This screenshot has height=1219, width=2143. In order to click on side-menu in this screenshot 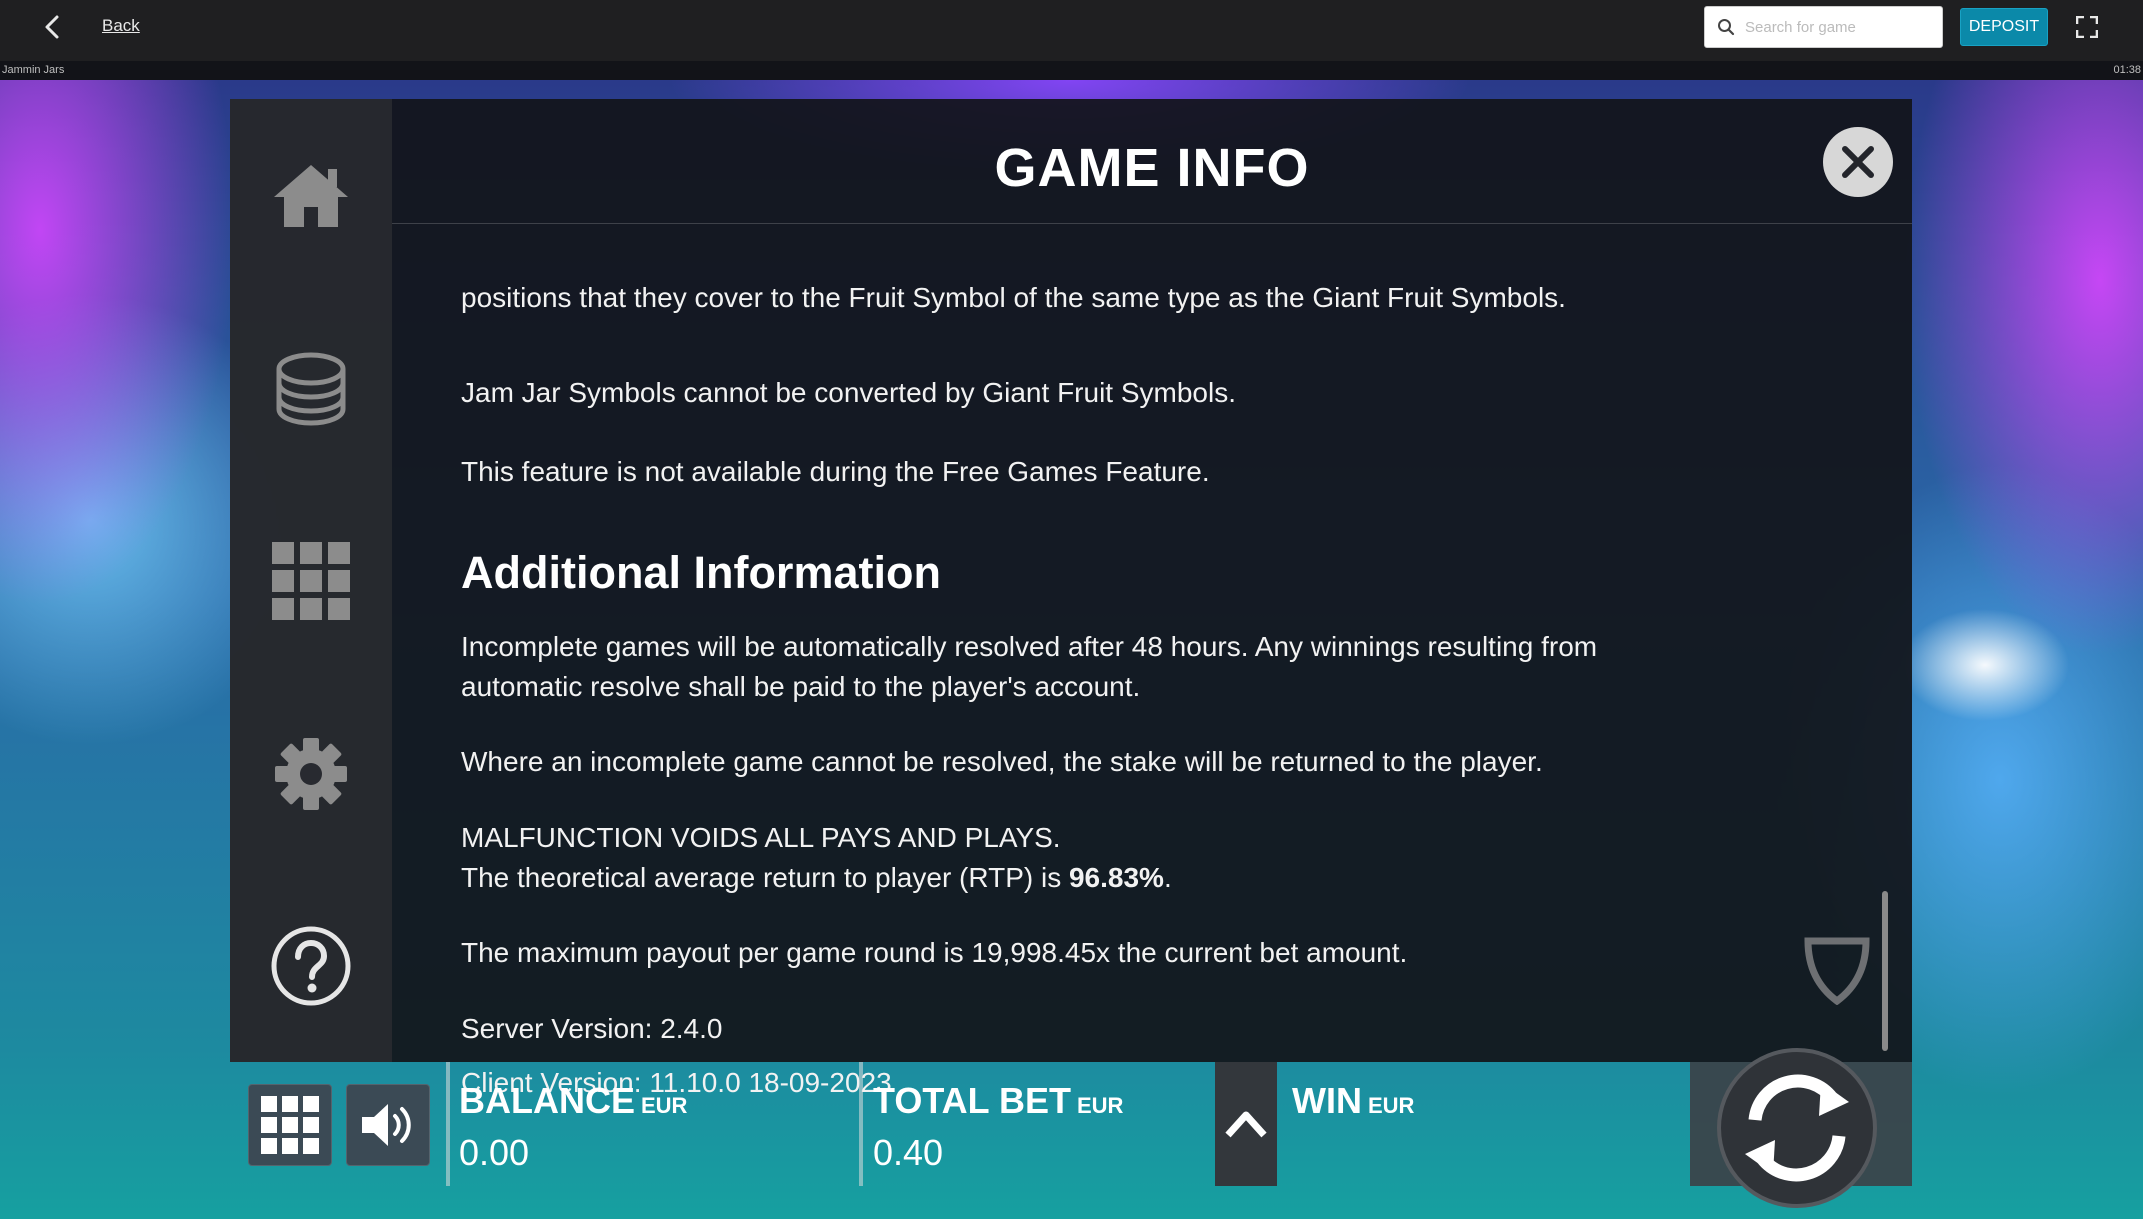, I will do `click(311, 580)`.